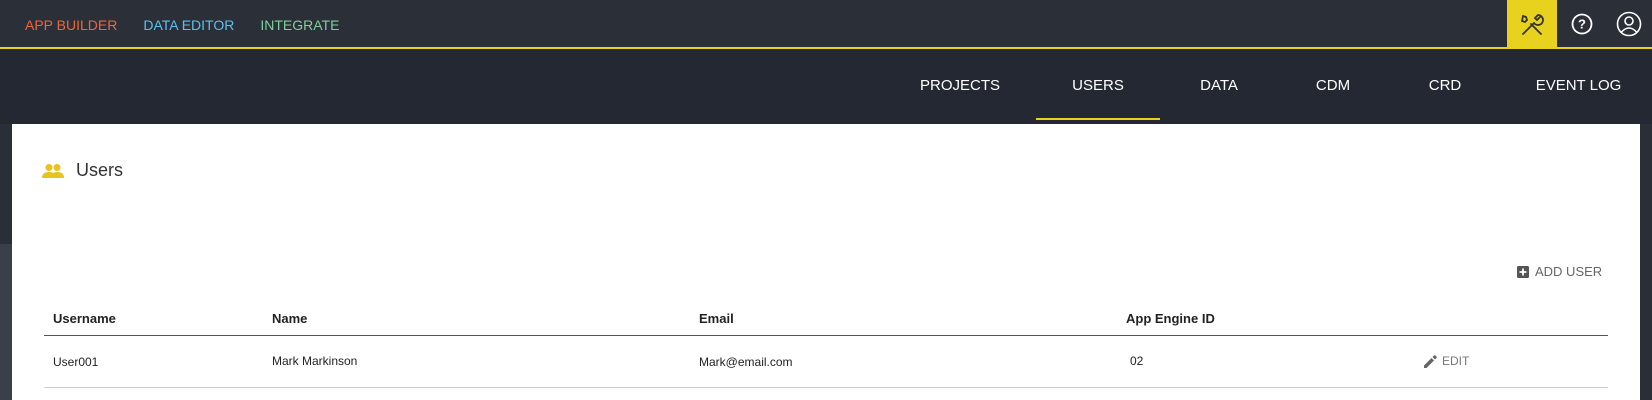  I want to click on cell-name: Mark Markinson, so click(315, 361).